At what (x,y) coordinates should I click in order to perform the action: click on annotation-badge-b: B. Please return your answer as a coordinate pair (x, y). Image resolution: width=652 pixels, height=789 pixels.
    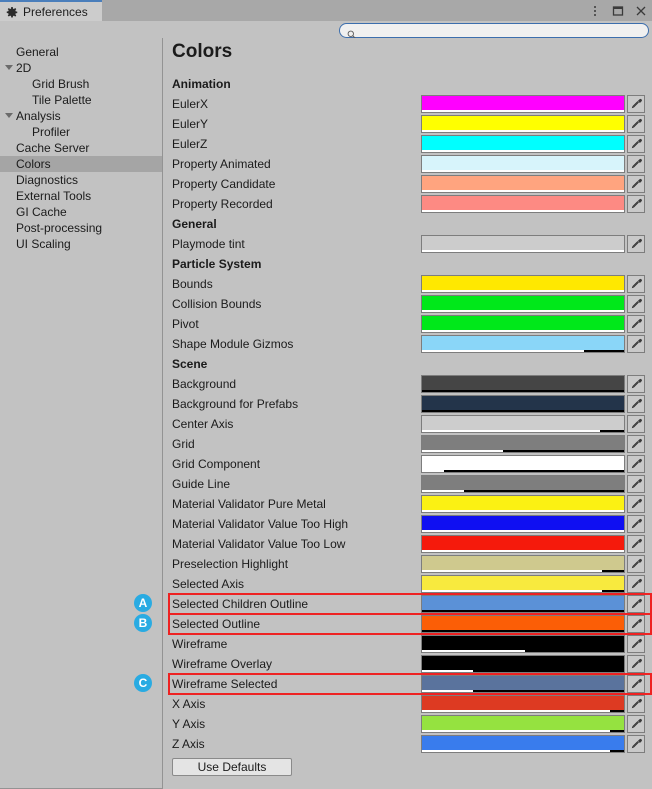
    Looking at the image, I should click on (143, 623).